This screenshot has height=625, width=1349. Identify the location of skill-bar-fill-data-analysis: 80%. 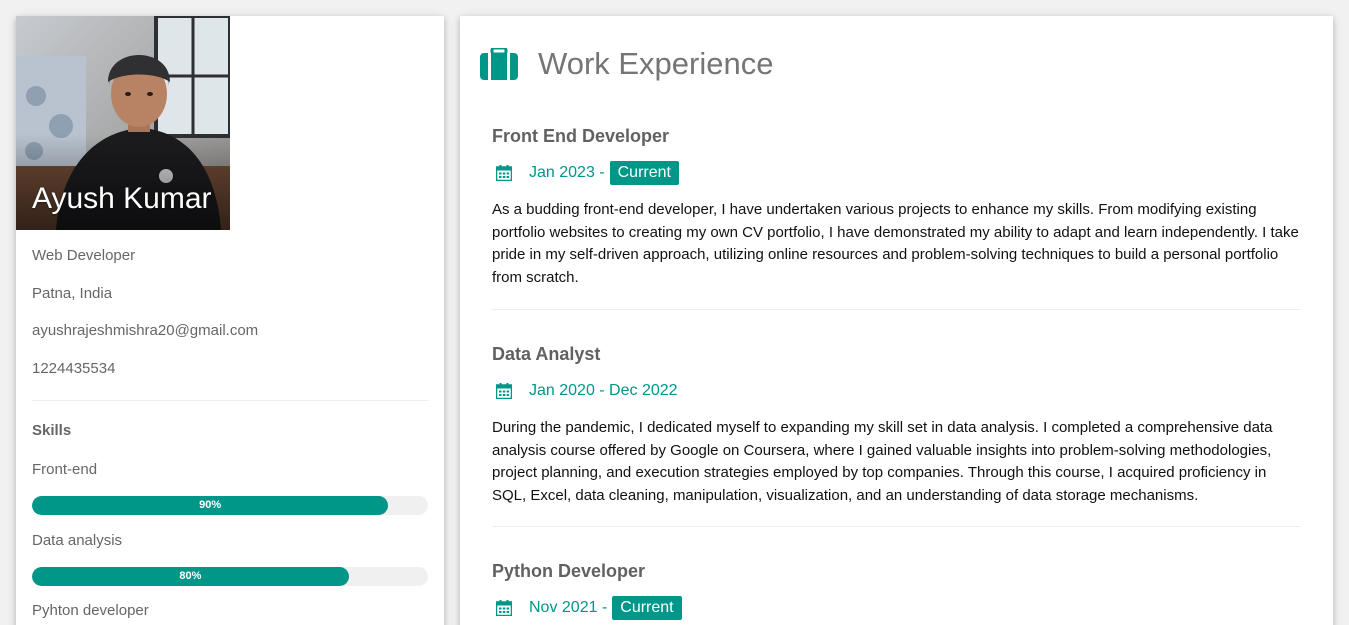
(190, 576).